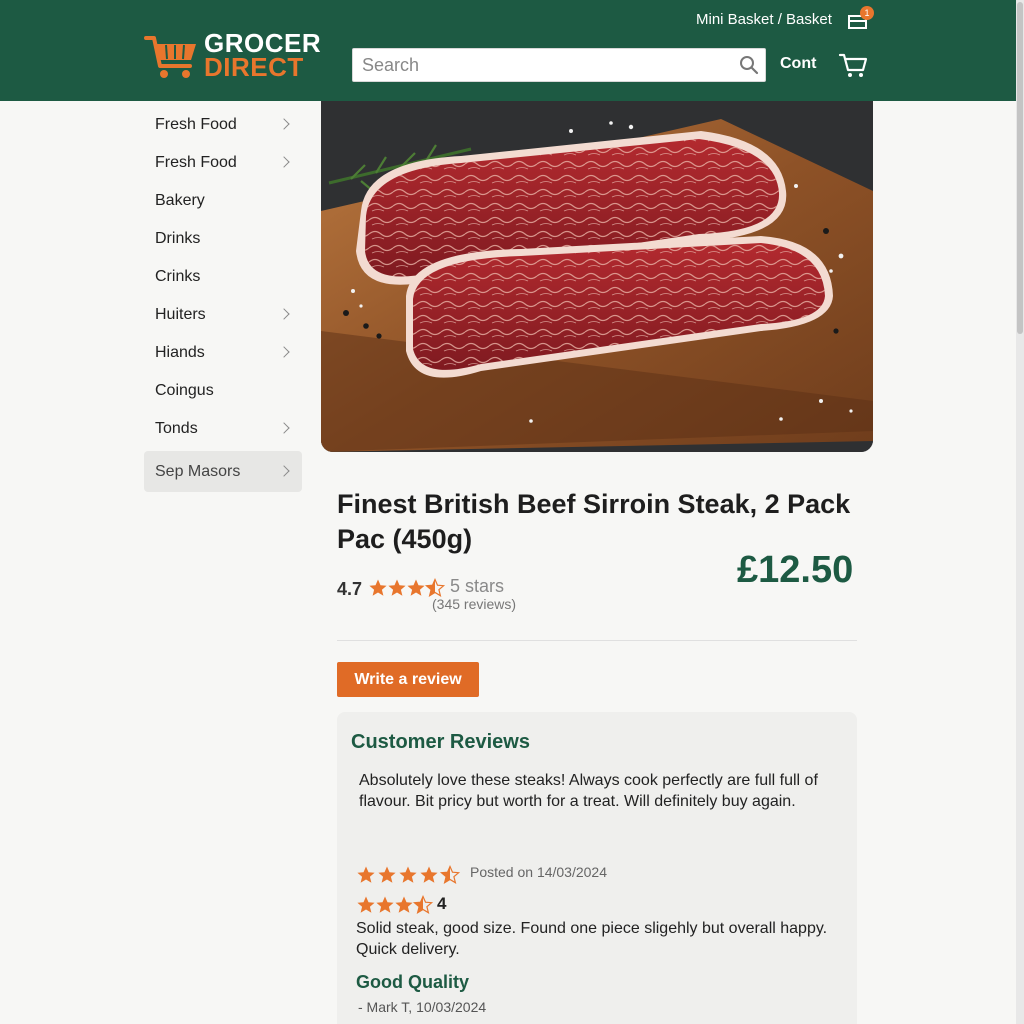 This screenshot has width=1024, height=1024. I want to click on sidebar-item-huiters: Huiters, so click(223, 315).